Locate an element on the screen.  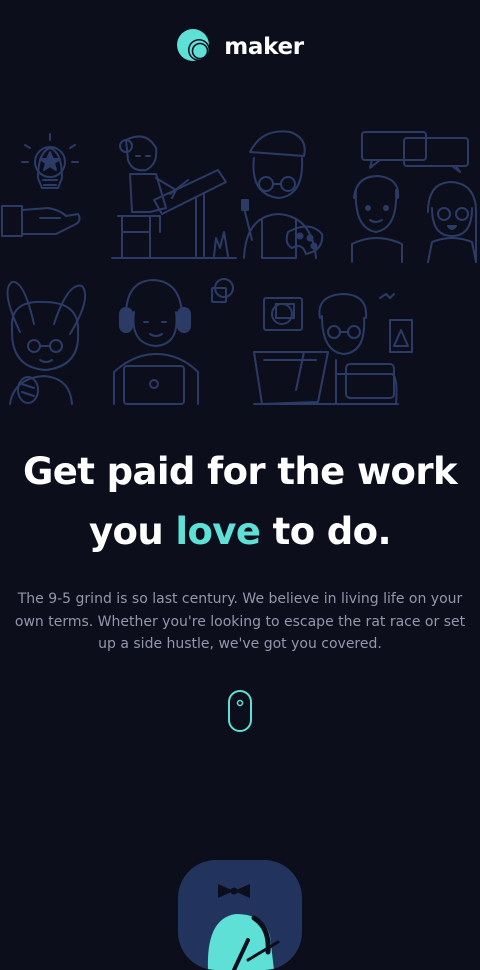
drafting-table-person-icon is located at coordinates (174, 197).